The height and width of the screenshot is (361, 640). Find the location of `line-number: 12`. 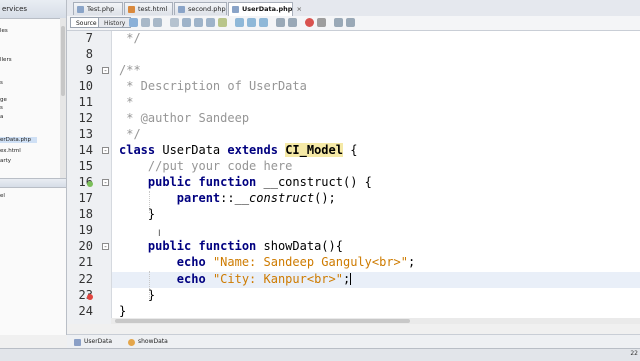

line-number: 12 is located at coordinates (85, 118).